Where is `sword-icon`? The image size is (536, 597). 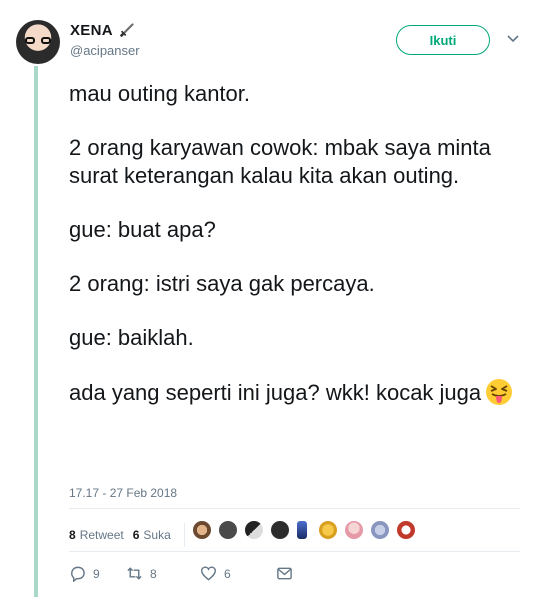
sword-icon is located at coordinates (126, 30).